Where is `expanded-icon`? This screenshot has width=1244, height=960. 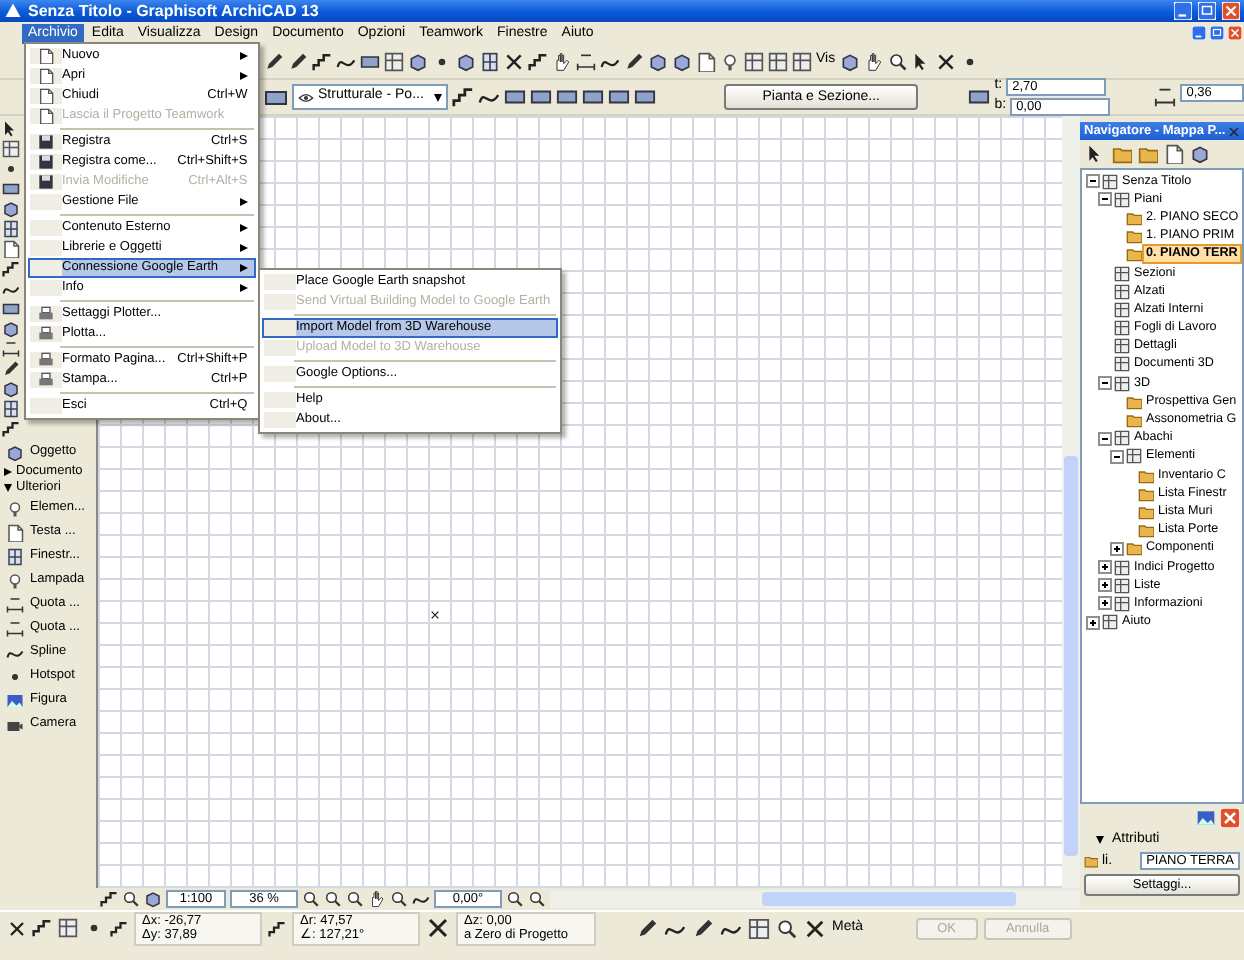 expanded-icon is located at coordinates (1100, 840).